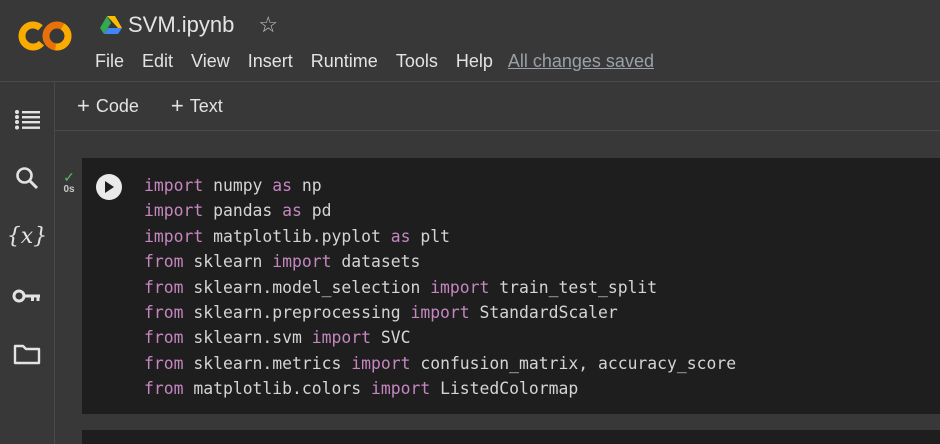  What do you see at coordinates (504, 389) in the screenshot?
I see `code-token: ListedColormap` at bounding box center [504, 389].